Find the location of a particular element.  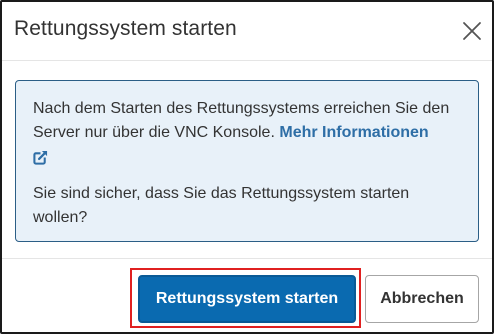

more-info-link-label: Mehr Informationen is located at coordinates (354, 132).